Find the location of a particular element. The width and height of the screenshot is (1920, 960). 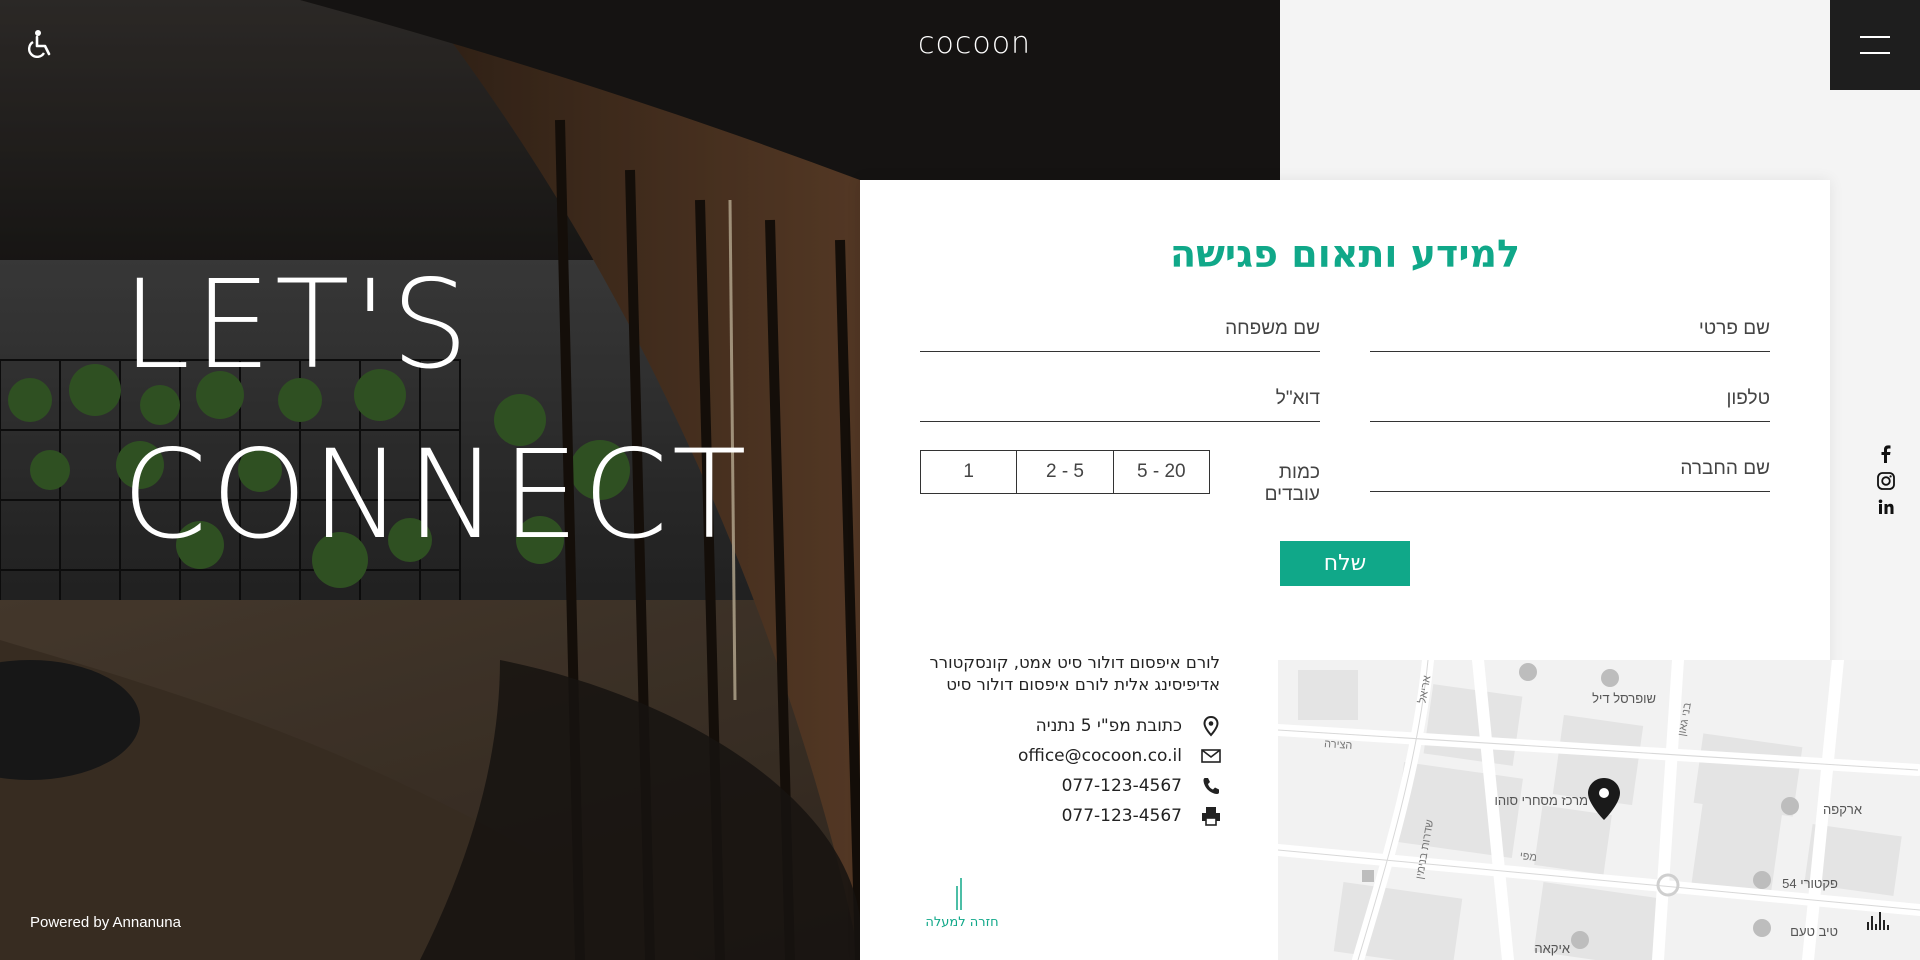

first-name-input is located at coordinates (1570, 328).